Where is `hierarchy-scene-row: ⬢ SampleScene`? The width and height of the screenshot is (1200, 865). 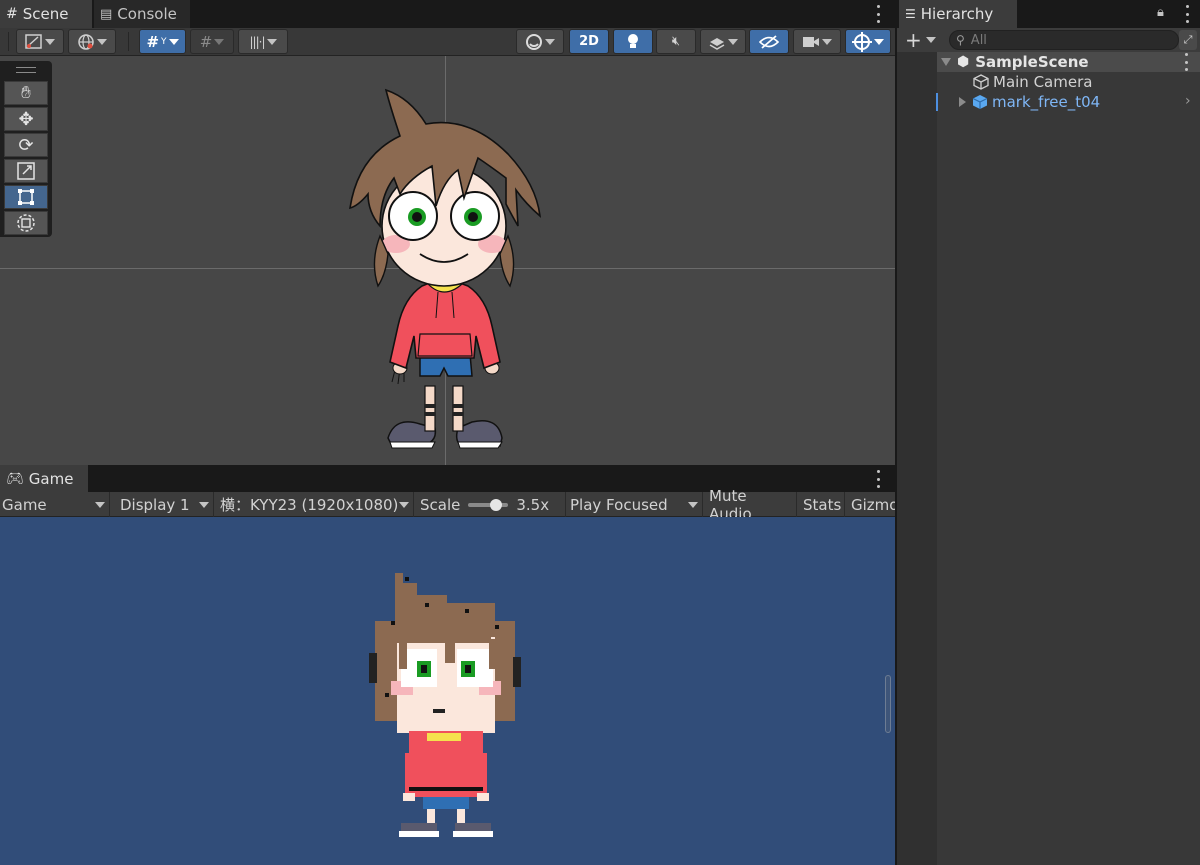 hierarchy-scene-row: ⬢ SampleScene is located at coordinates (1068, 62).